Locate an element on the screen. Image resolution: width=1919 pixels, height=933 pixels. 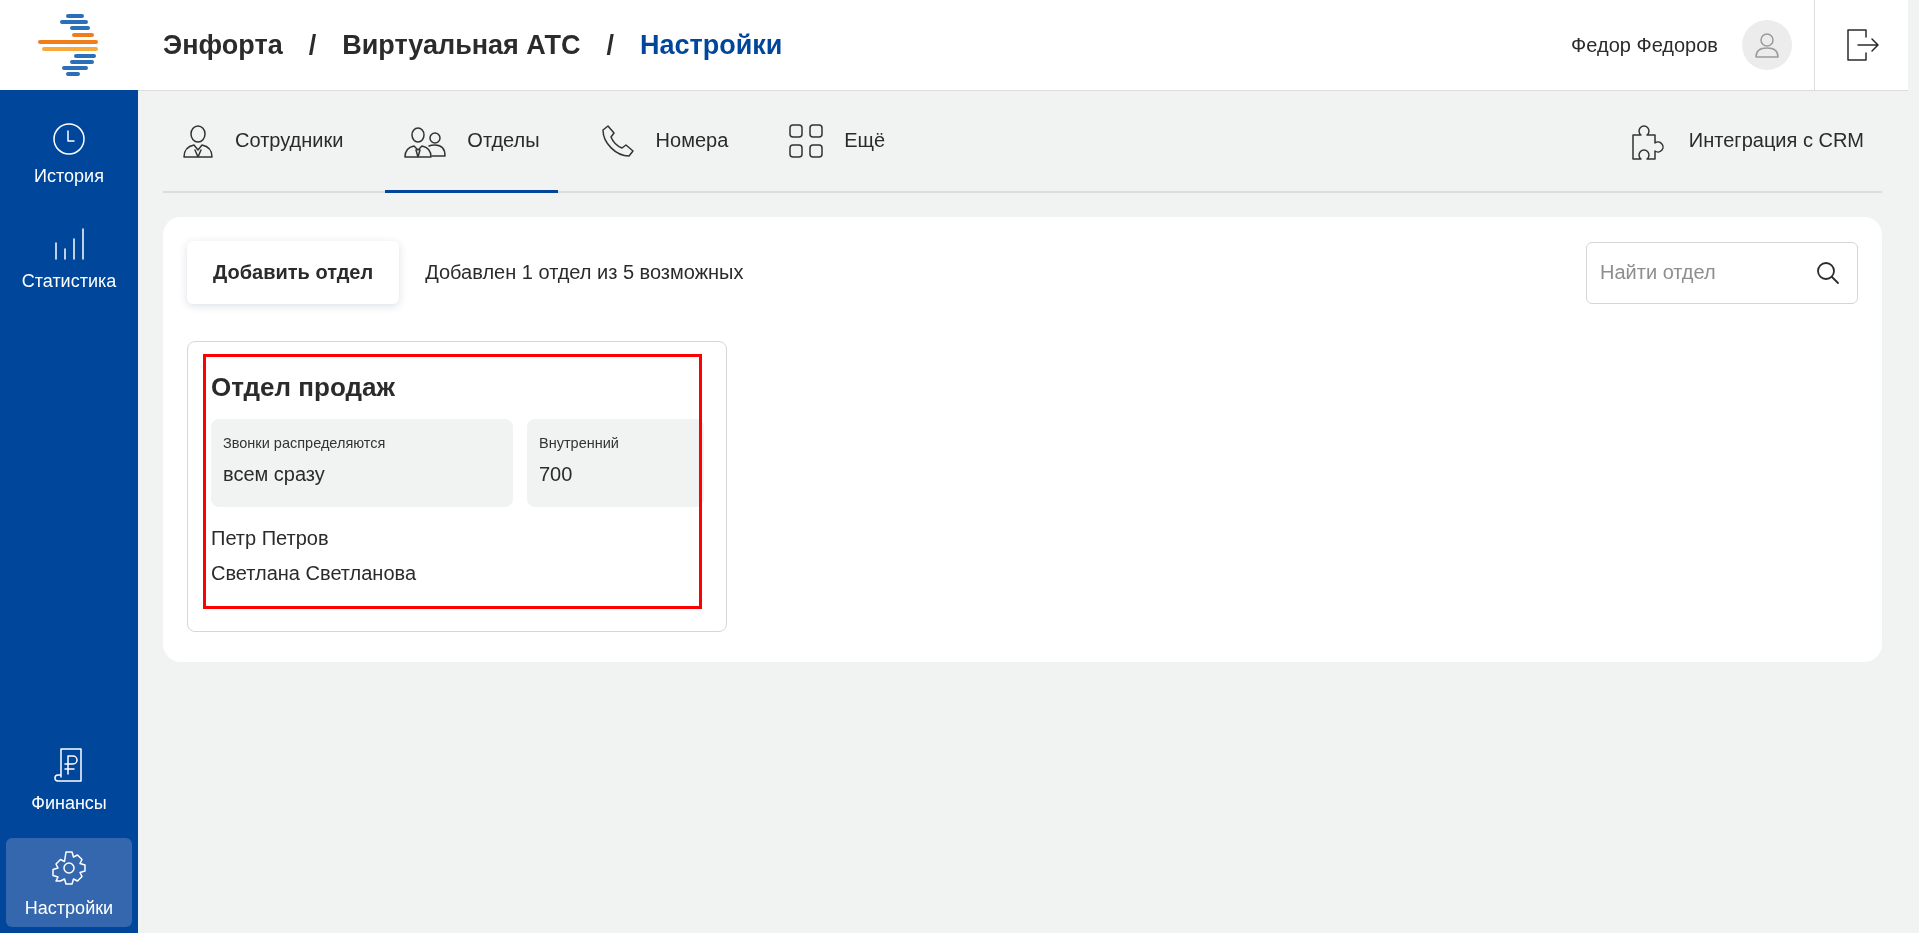
department-card: Отдел продаж Звонки распределяются всем сразу Внутренний 700 Петр Петров Светлана Светланова is located at coordinates (457, 486).